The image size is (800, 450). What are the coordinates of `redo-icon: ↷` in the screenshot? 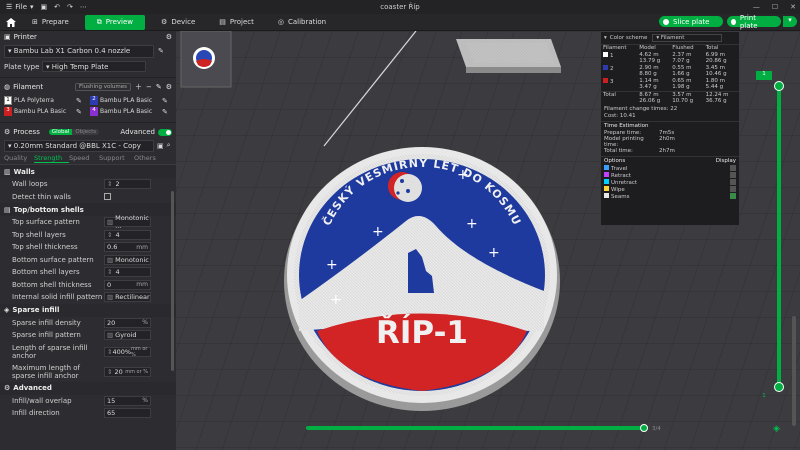 It's located at (70, 7).